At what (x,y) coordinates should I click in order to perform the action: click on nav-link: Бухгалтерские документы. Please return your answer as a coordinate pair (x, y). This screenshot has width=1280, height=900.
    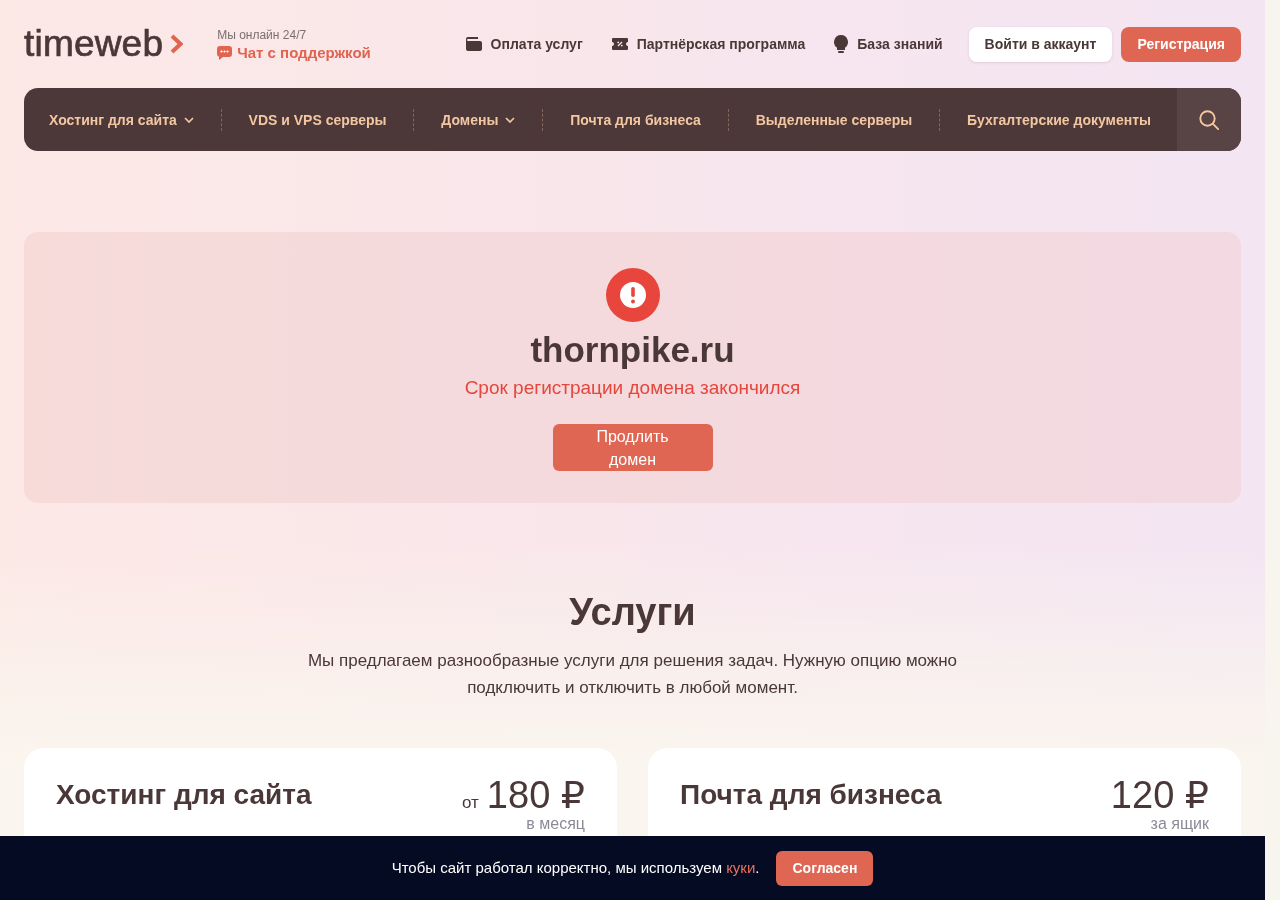
    Looking at the image, I should click on (1059, 119).